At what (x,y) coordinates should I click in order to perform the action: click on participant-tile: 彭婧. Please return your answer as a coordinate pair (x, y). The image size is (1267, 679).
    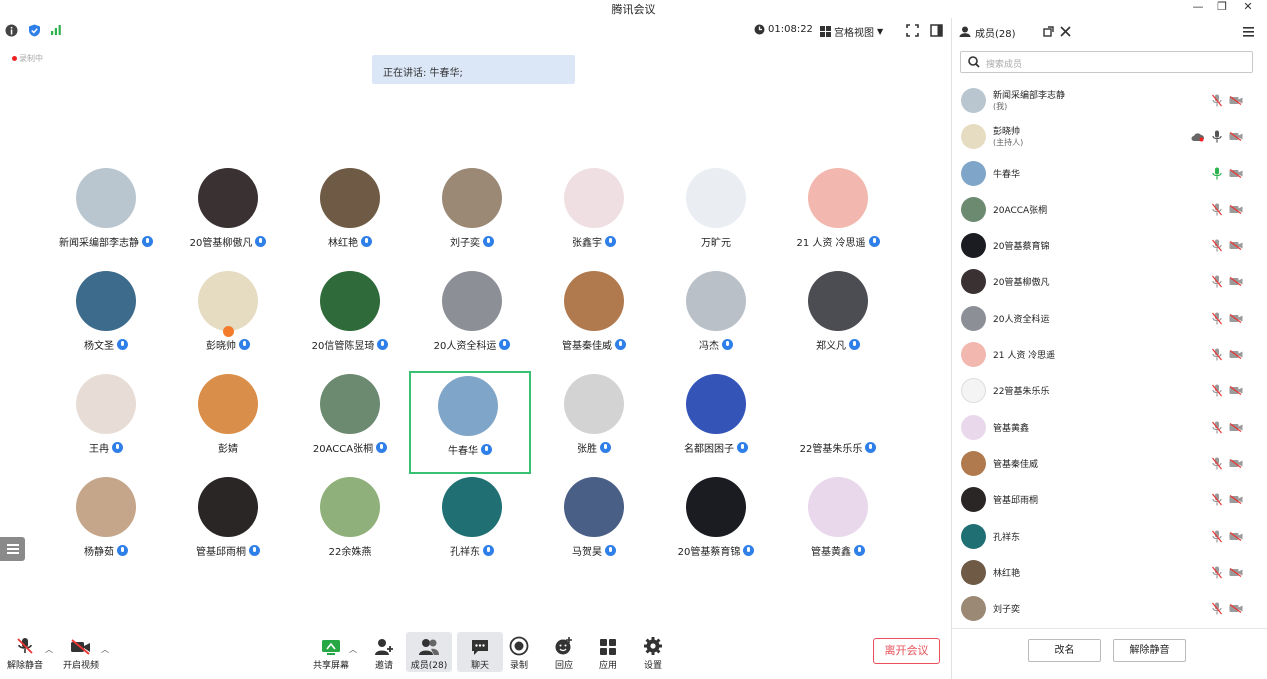
    Looking at the image, I should click on (228, 425).